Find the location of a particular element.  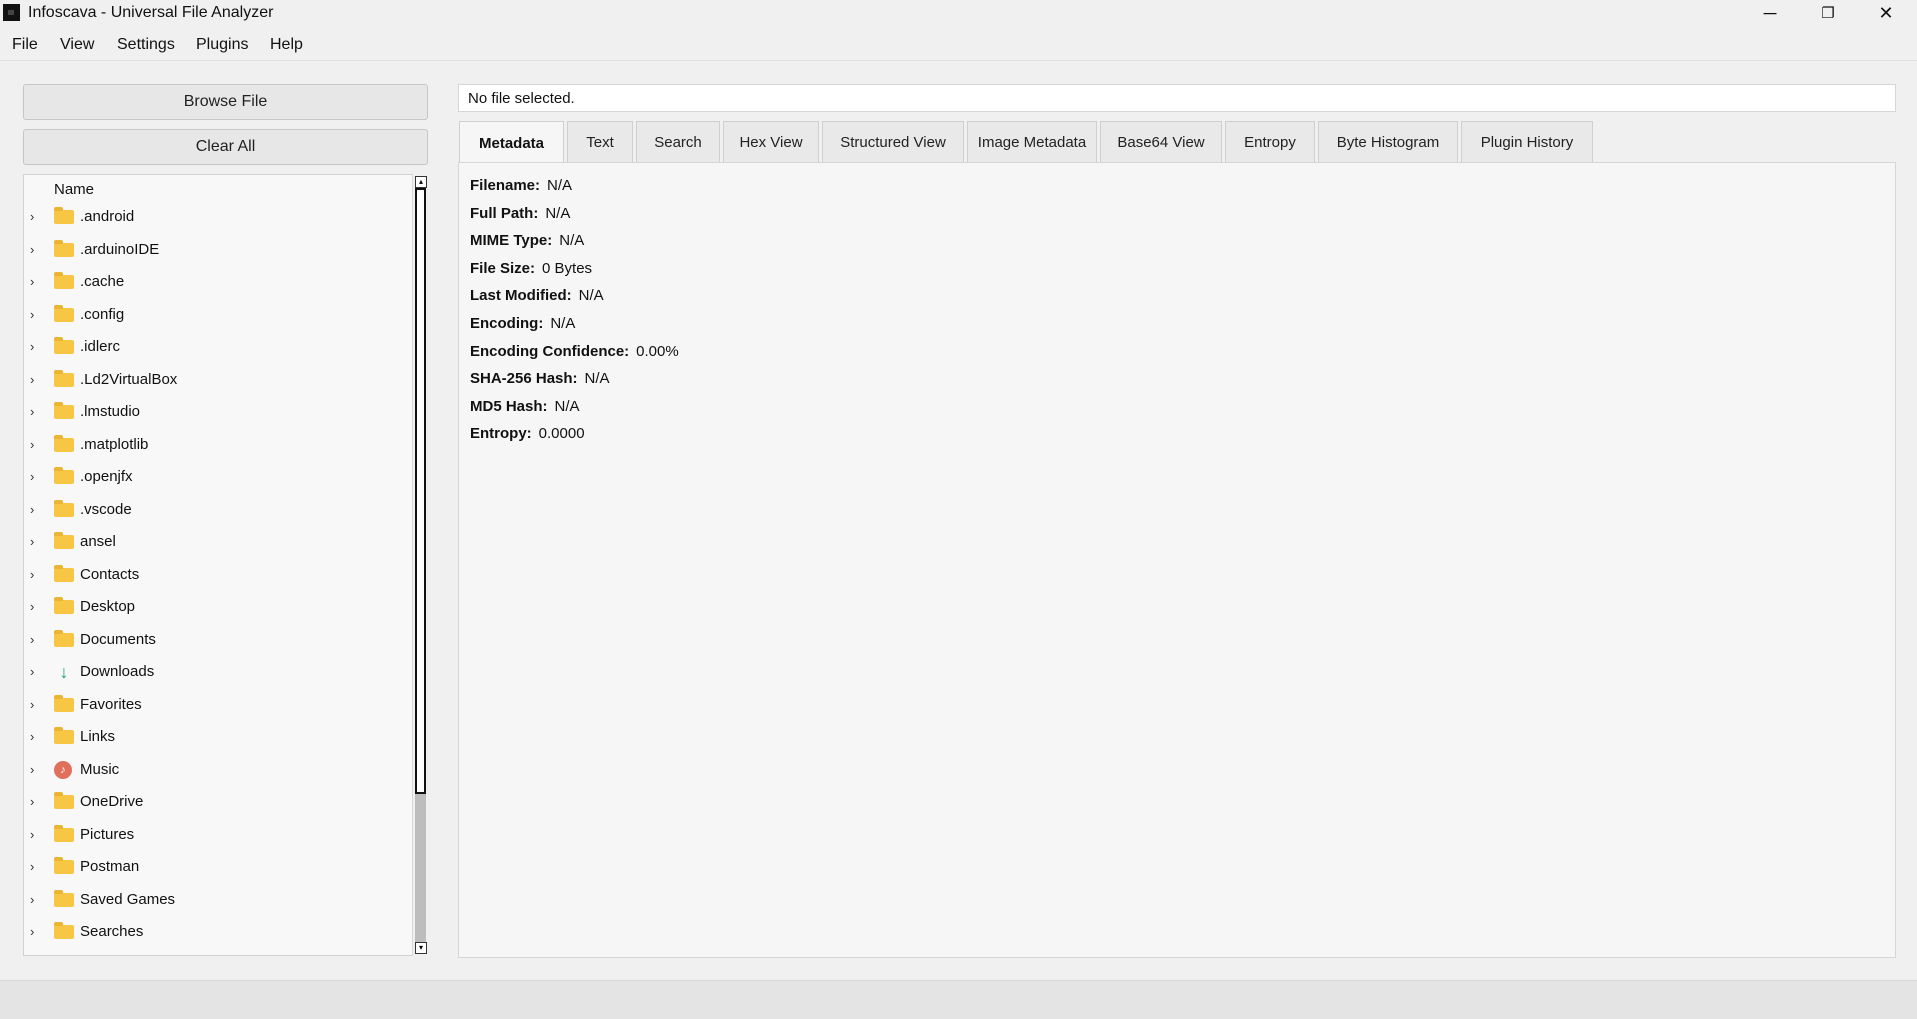

tree-item: › ↓ Downloads is located at coordinates (218, 673).